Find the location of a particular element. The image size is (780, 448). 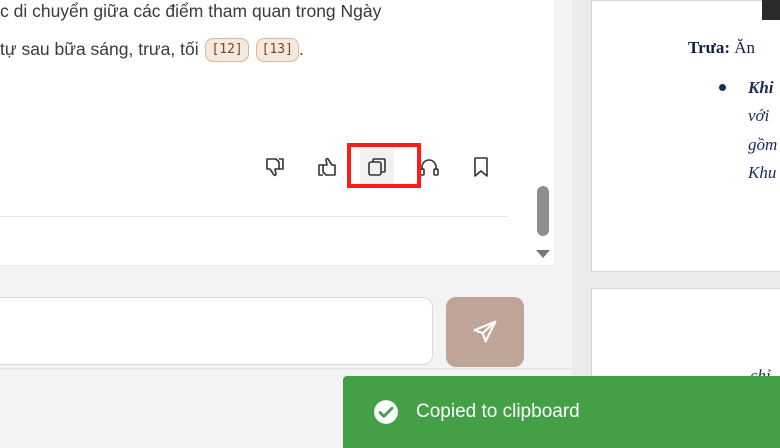

citation-13: [13] is located at coordinates (277, 50).